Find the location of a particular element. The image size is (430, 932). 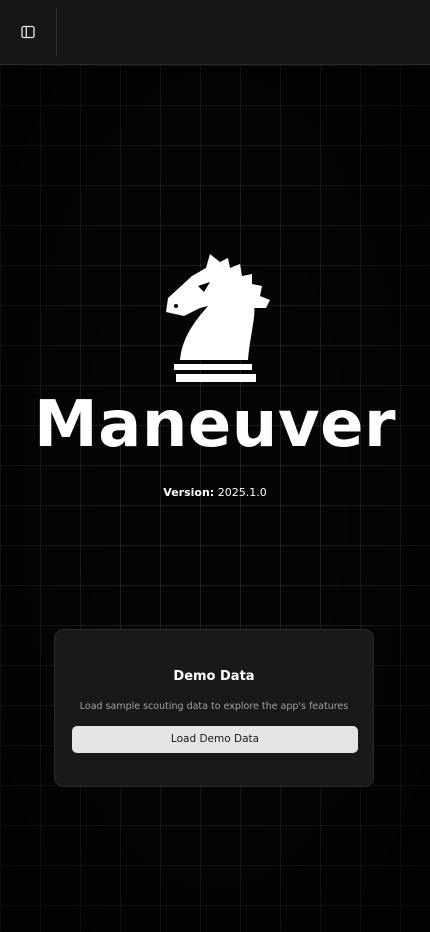

version-label: Version: is located at coordinates (189, 492).